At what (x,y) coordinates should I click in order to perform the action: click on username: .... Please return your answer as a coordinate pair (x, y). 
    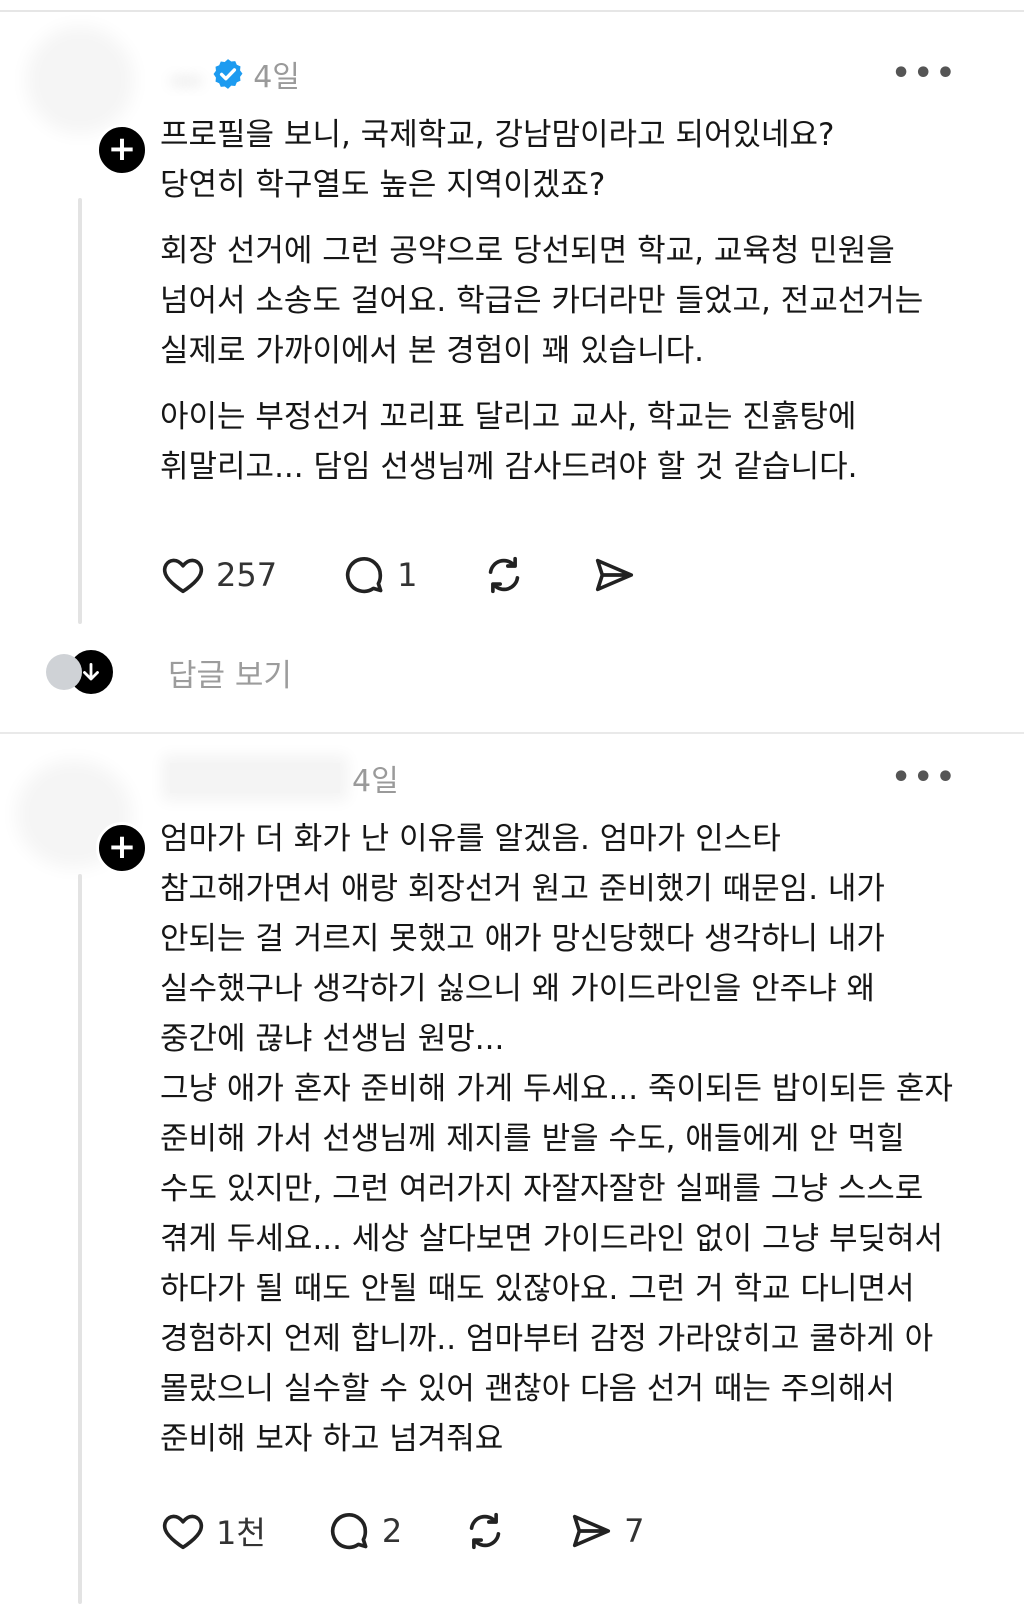
    Looking at the image, I should click on (186, 74).